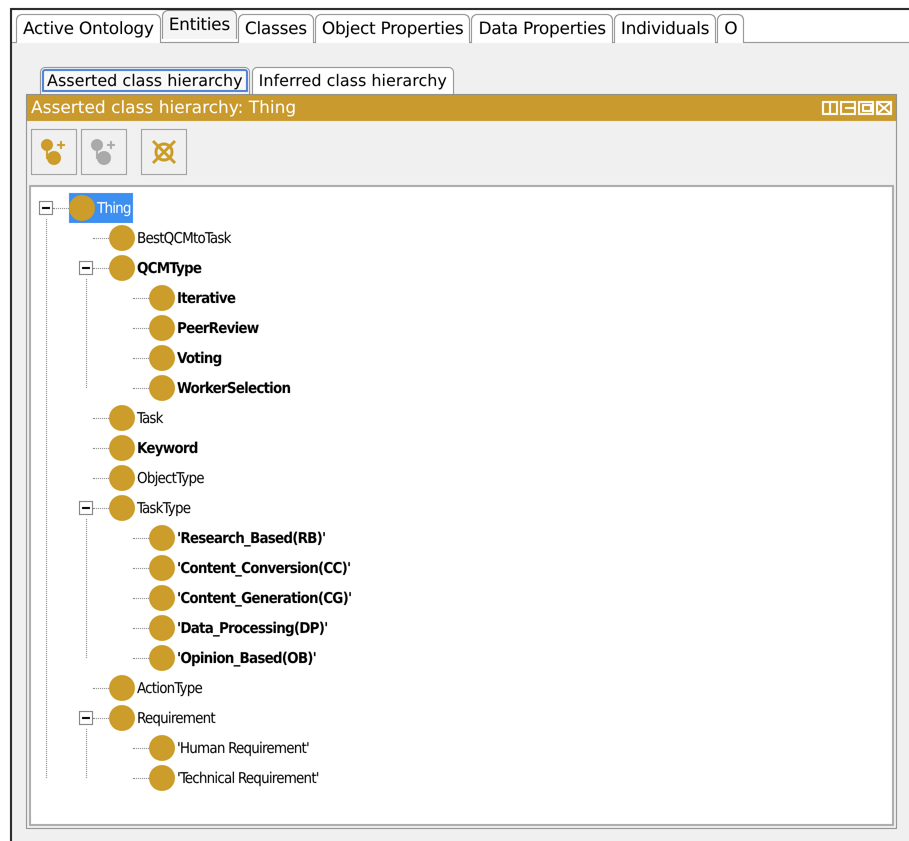  What do you see at coordinates (186, 358) in the screenshot?
I see `tree-item: Voting` at bounding box center [186, 358].